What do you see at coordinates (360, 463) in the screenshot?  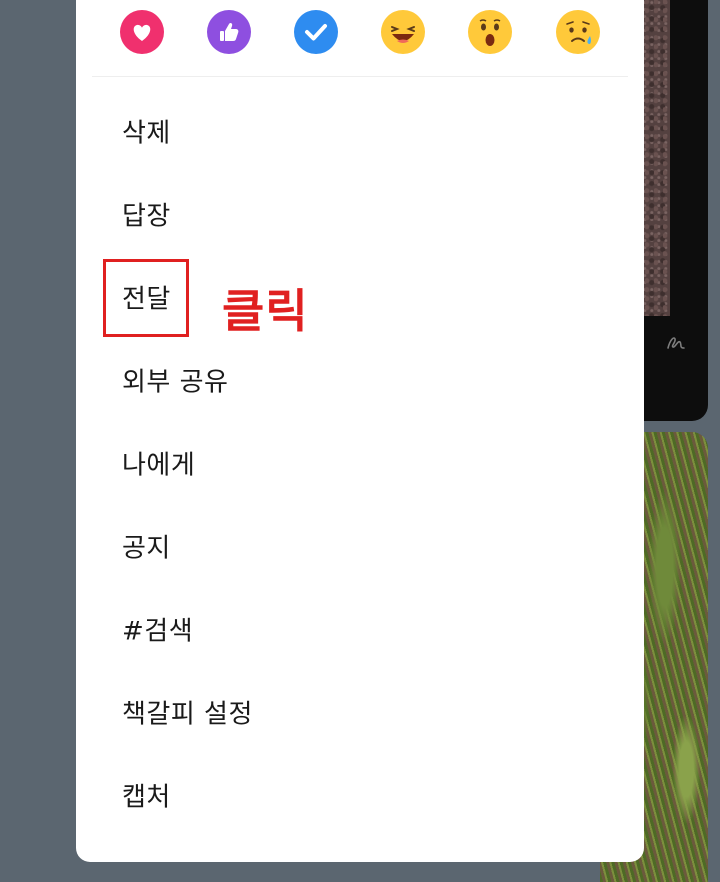 I see `menu-item-to-me: 나에게` at bounding box center [360, 463].